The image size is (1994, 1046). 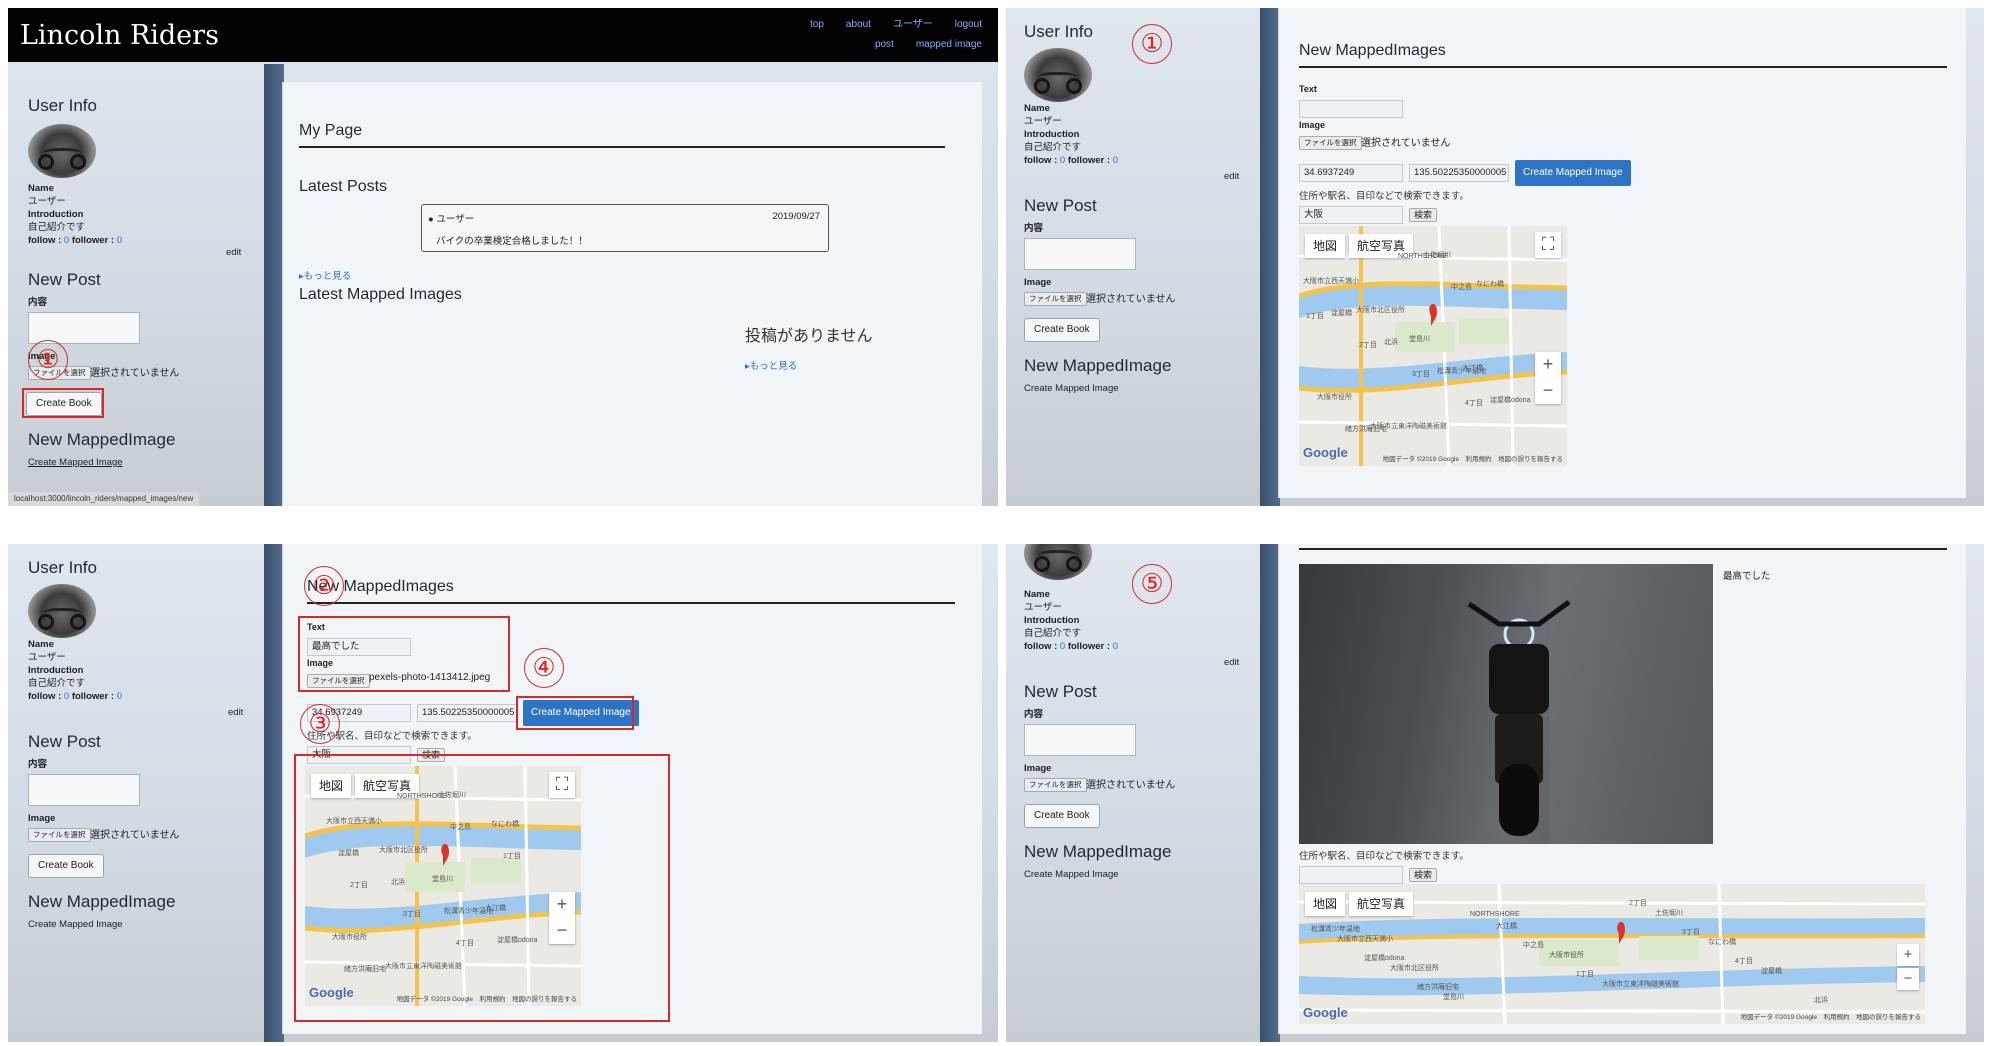 What do you see at coordinates (884, 44) in the screenshot?
I see `nav-post: post` at bounding box center [884, 44].